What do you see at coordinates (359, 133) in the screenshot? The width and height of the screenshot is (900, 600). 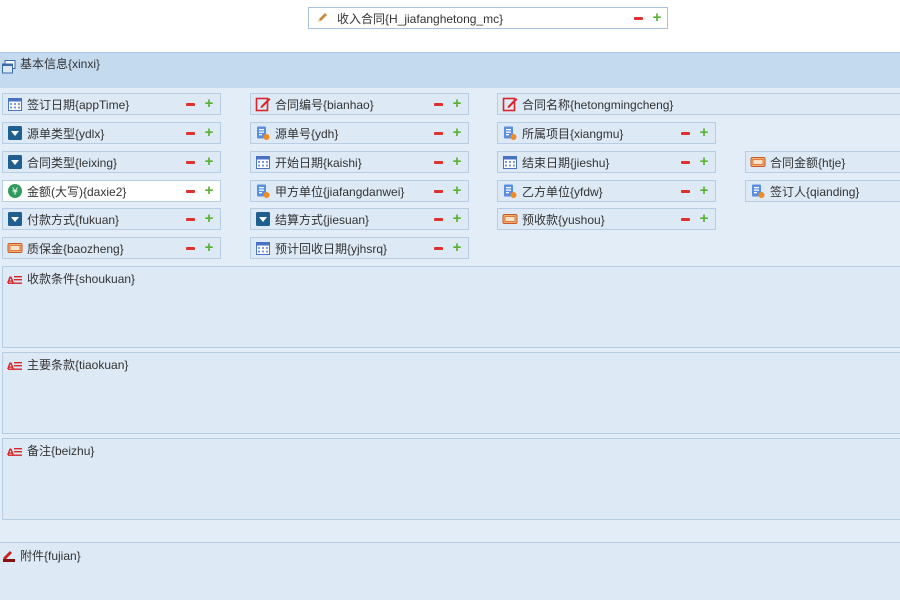 I see `field-ydh: 源单号{ydh} +` at bounding box center [359, 133].